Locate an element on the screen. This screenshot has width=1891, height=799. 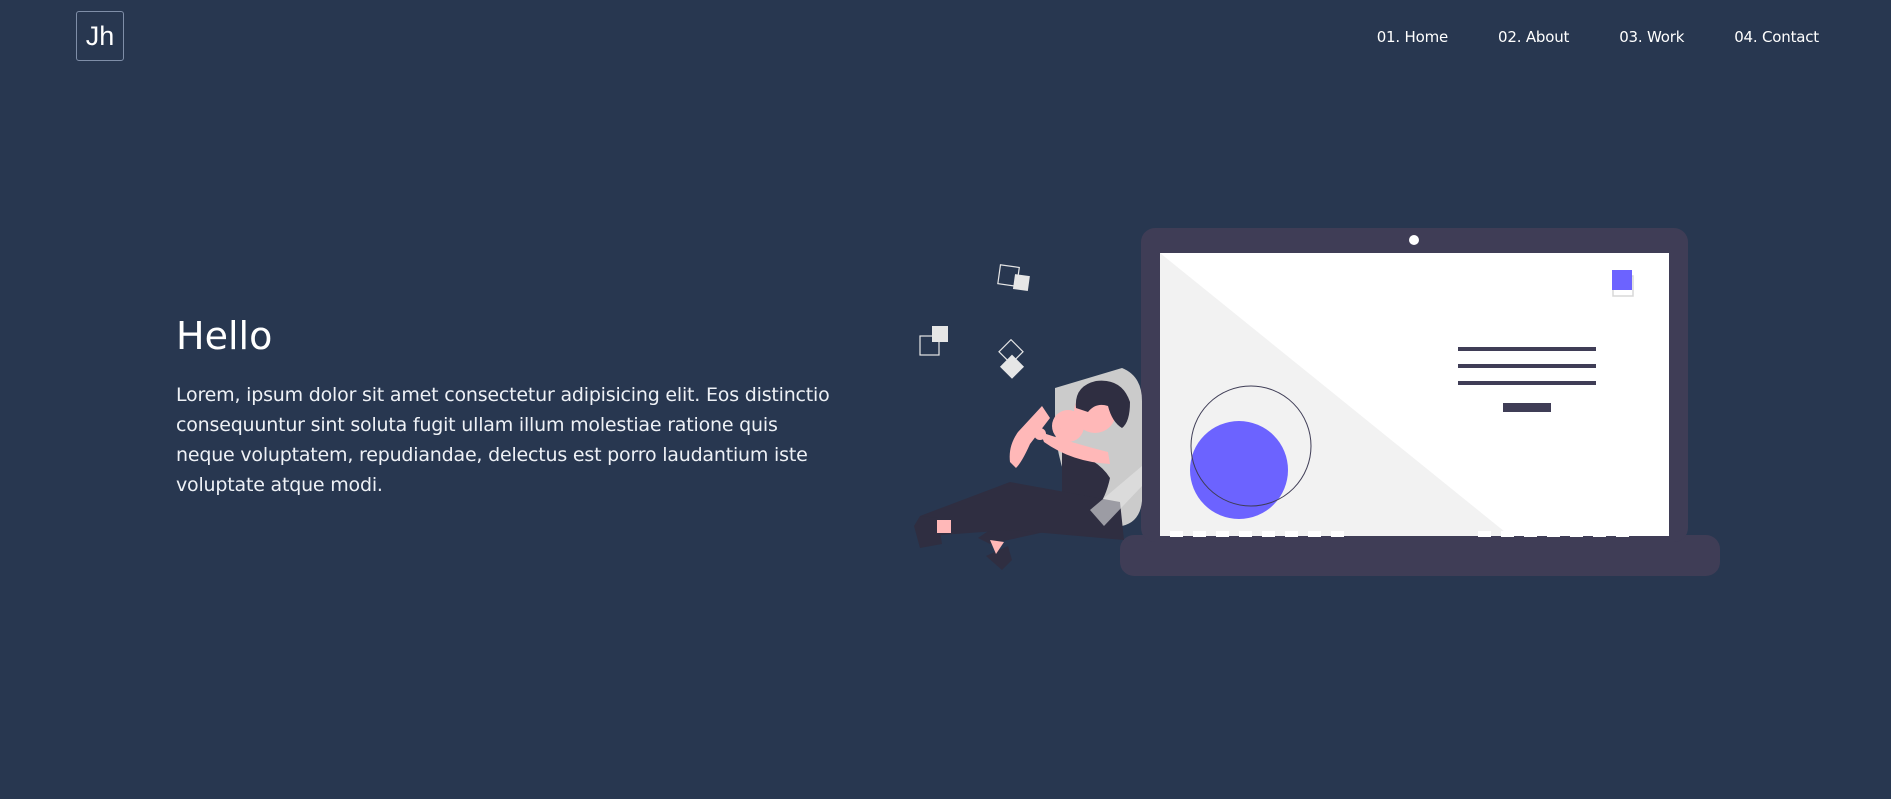
nav-work: 03. Work is located at coordinates (1651, 37).